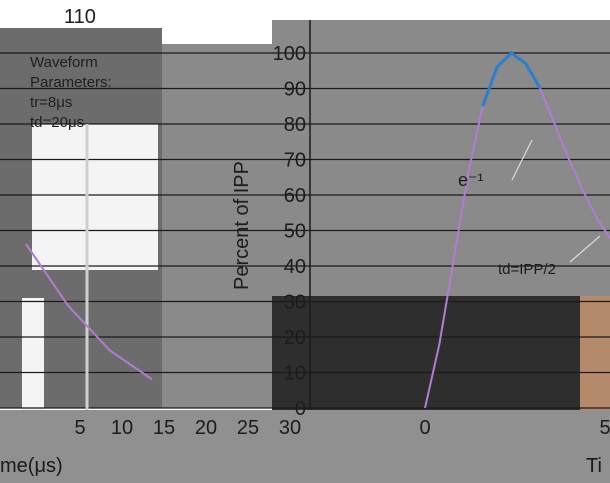 The height and width of the screenshot is (483, 610). Describe the element at coordinates (471, 180) in the screenshot. I see `annotation-e-inverse: e⁻¹` at that location.